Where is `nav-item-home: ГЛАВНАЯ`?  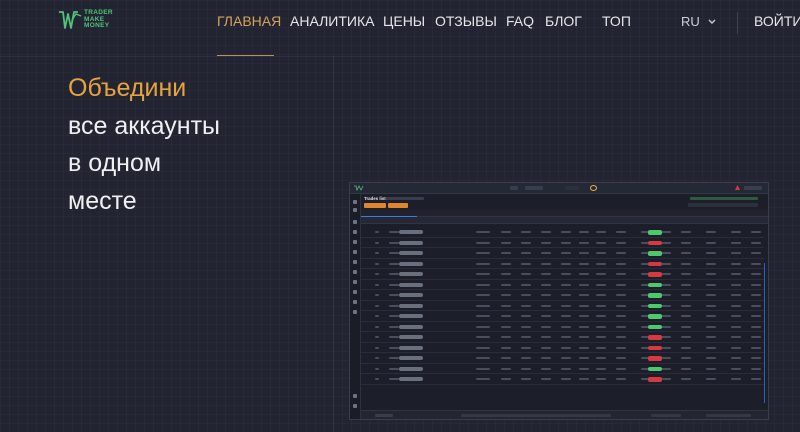 nav-item-home: ГЛАВНАЯ is located at coordinates (249, 21).